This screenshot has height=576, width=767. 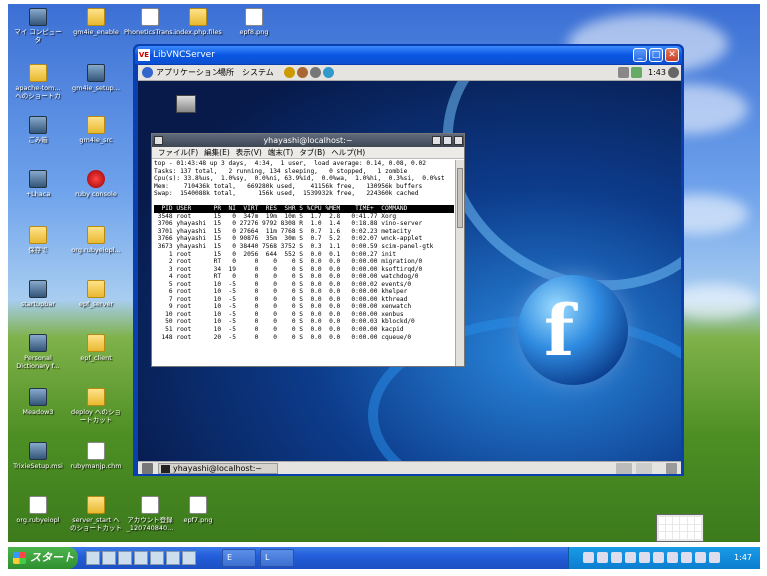 What do you see at coordinates (226, 73) in the screenshot?
I see `menu-places: 場所` at bounding box center [226, 73].